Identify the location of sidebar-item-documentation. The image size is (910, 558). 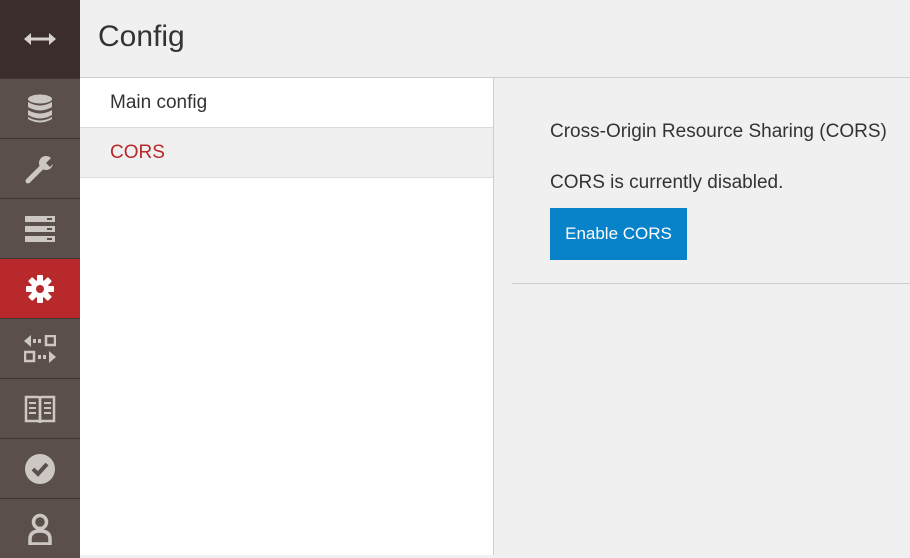
(40, 408).